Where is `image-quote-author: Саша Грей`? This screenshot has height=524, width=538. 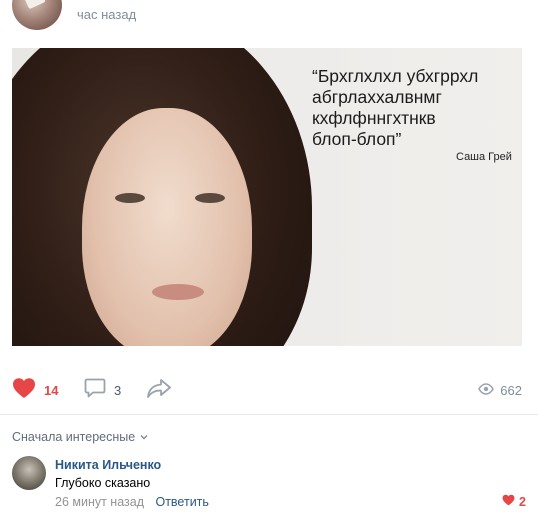
image-quote-author: Саша Грей is located at coordinates (484, 157).